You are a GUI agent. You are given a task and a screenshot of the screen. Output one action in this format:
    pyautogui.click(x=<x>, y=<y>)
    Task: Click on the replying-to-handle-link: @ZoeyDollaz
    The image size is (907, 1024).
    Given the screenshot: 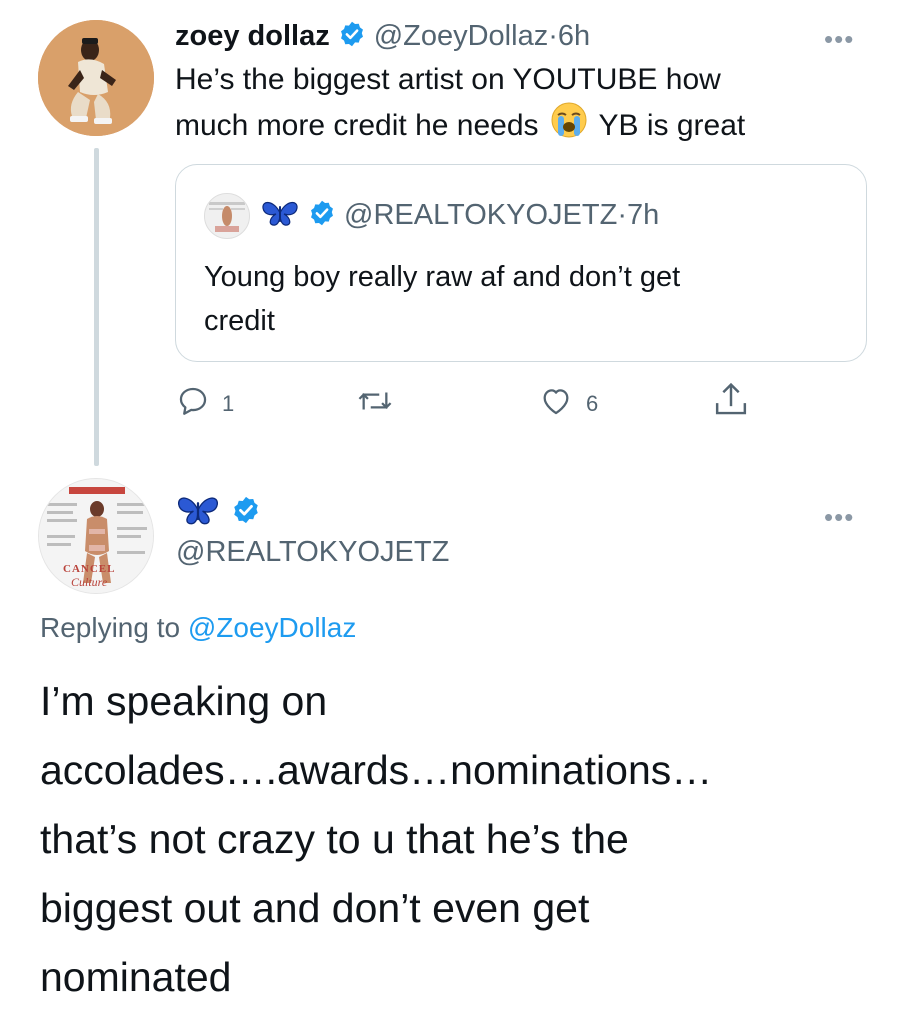 What is the action you would take?
    pyautogui.click(x=272, y=627)
    